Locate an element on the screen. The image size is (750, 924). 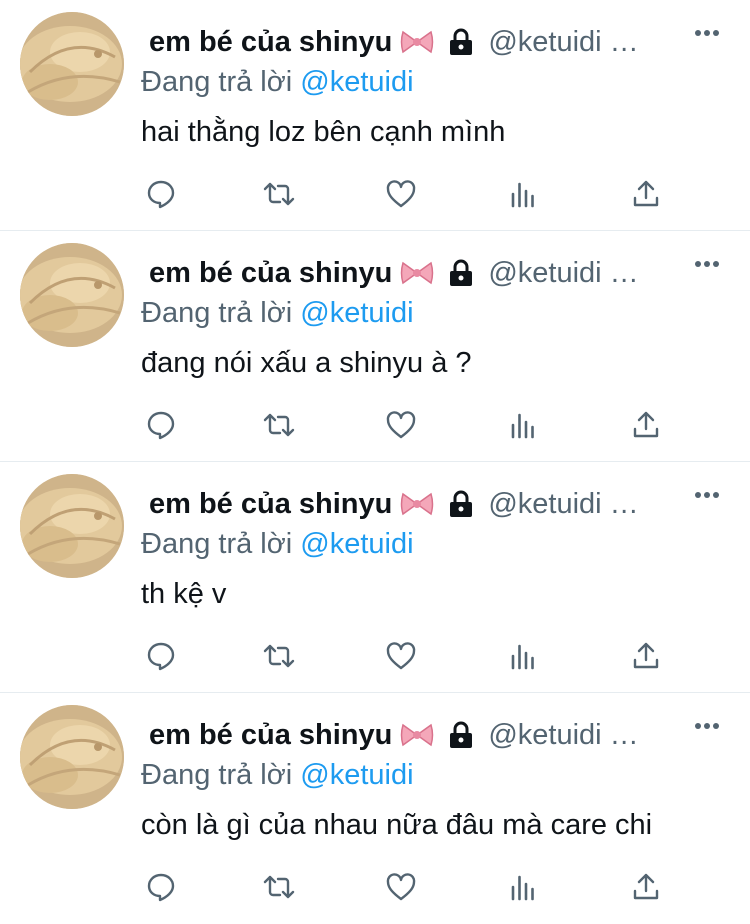
tweet-text: còn là gì của nhau nữa đâu mà care chi is located at coordinates (397, 825).